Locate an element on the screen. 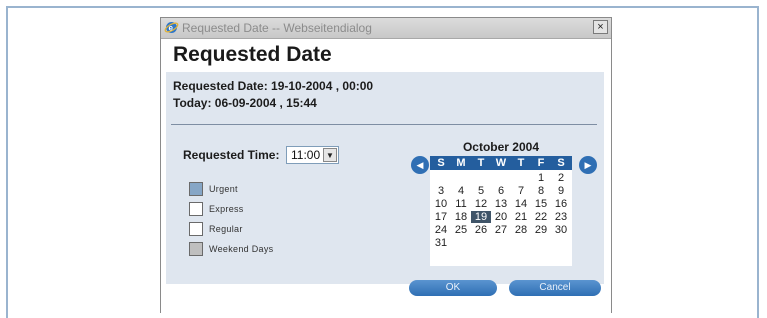 The height and width of the screenshot is (318, 767). calendar-day: 7 is located at coordinates (521, 191).